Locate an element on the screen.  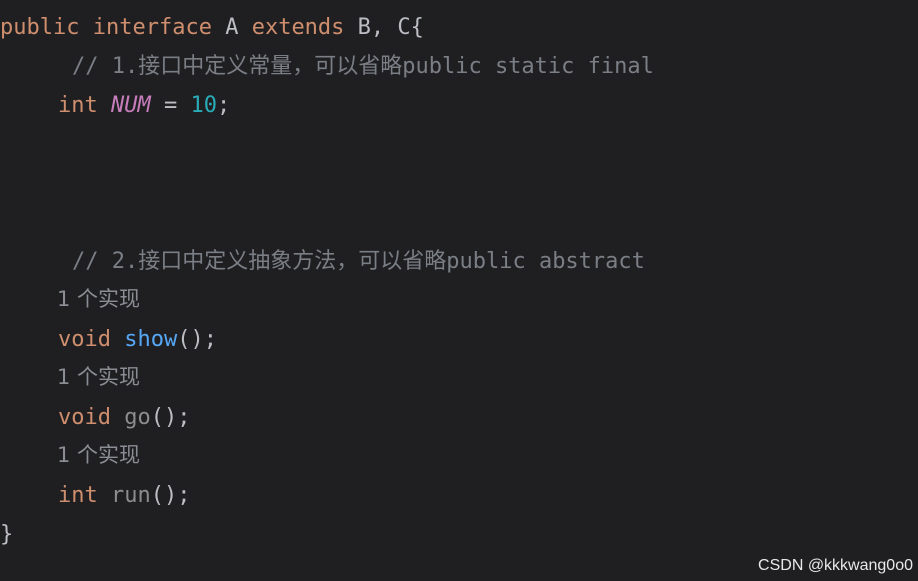
interface-declaration-line: public interface A extends B, C{ is located at coordinates (212, 27).